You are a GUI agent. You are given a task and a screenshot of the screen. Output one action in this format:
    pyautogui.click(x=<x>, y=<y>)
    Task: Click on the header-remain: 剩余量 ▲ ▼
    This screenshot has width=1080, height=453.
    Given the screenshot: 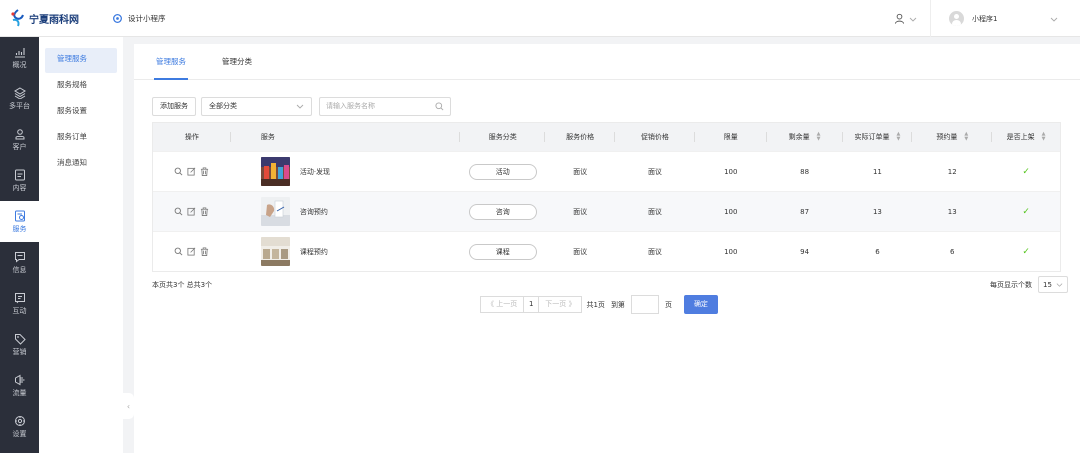 What is the action you would take?
    pyautogui.click(x=805, y=137)
    